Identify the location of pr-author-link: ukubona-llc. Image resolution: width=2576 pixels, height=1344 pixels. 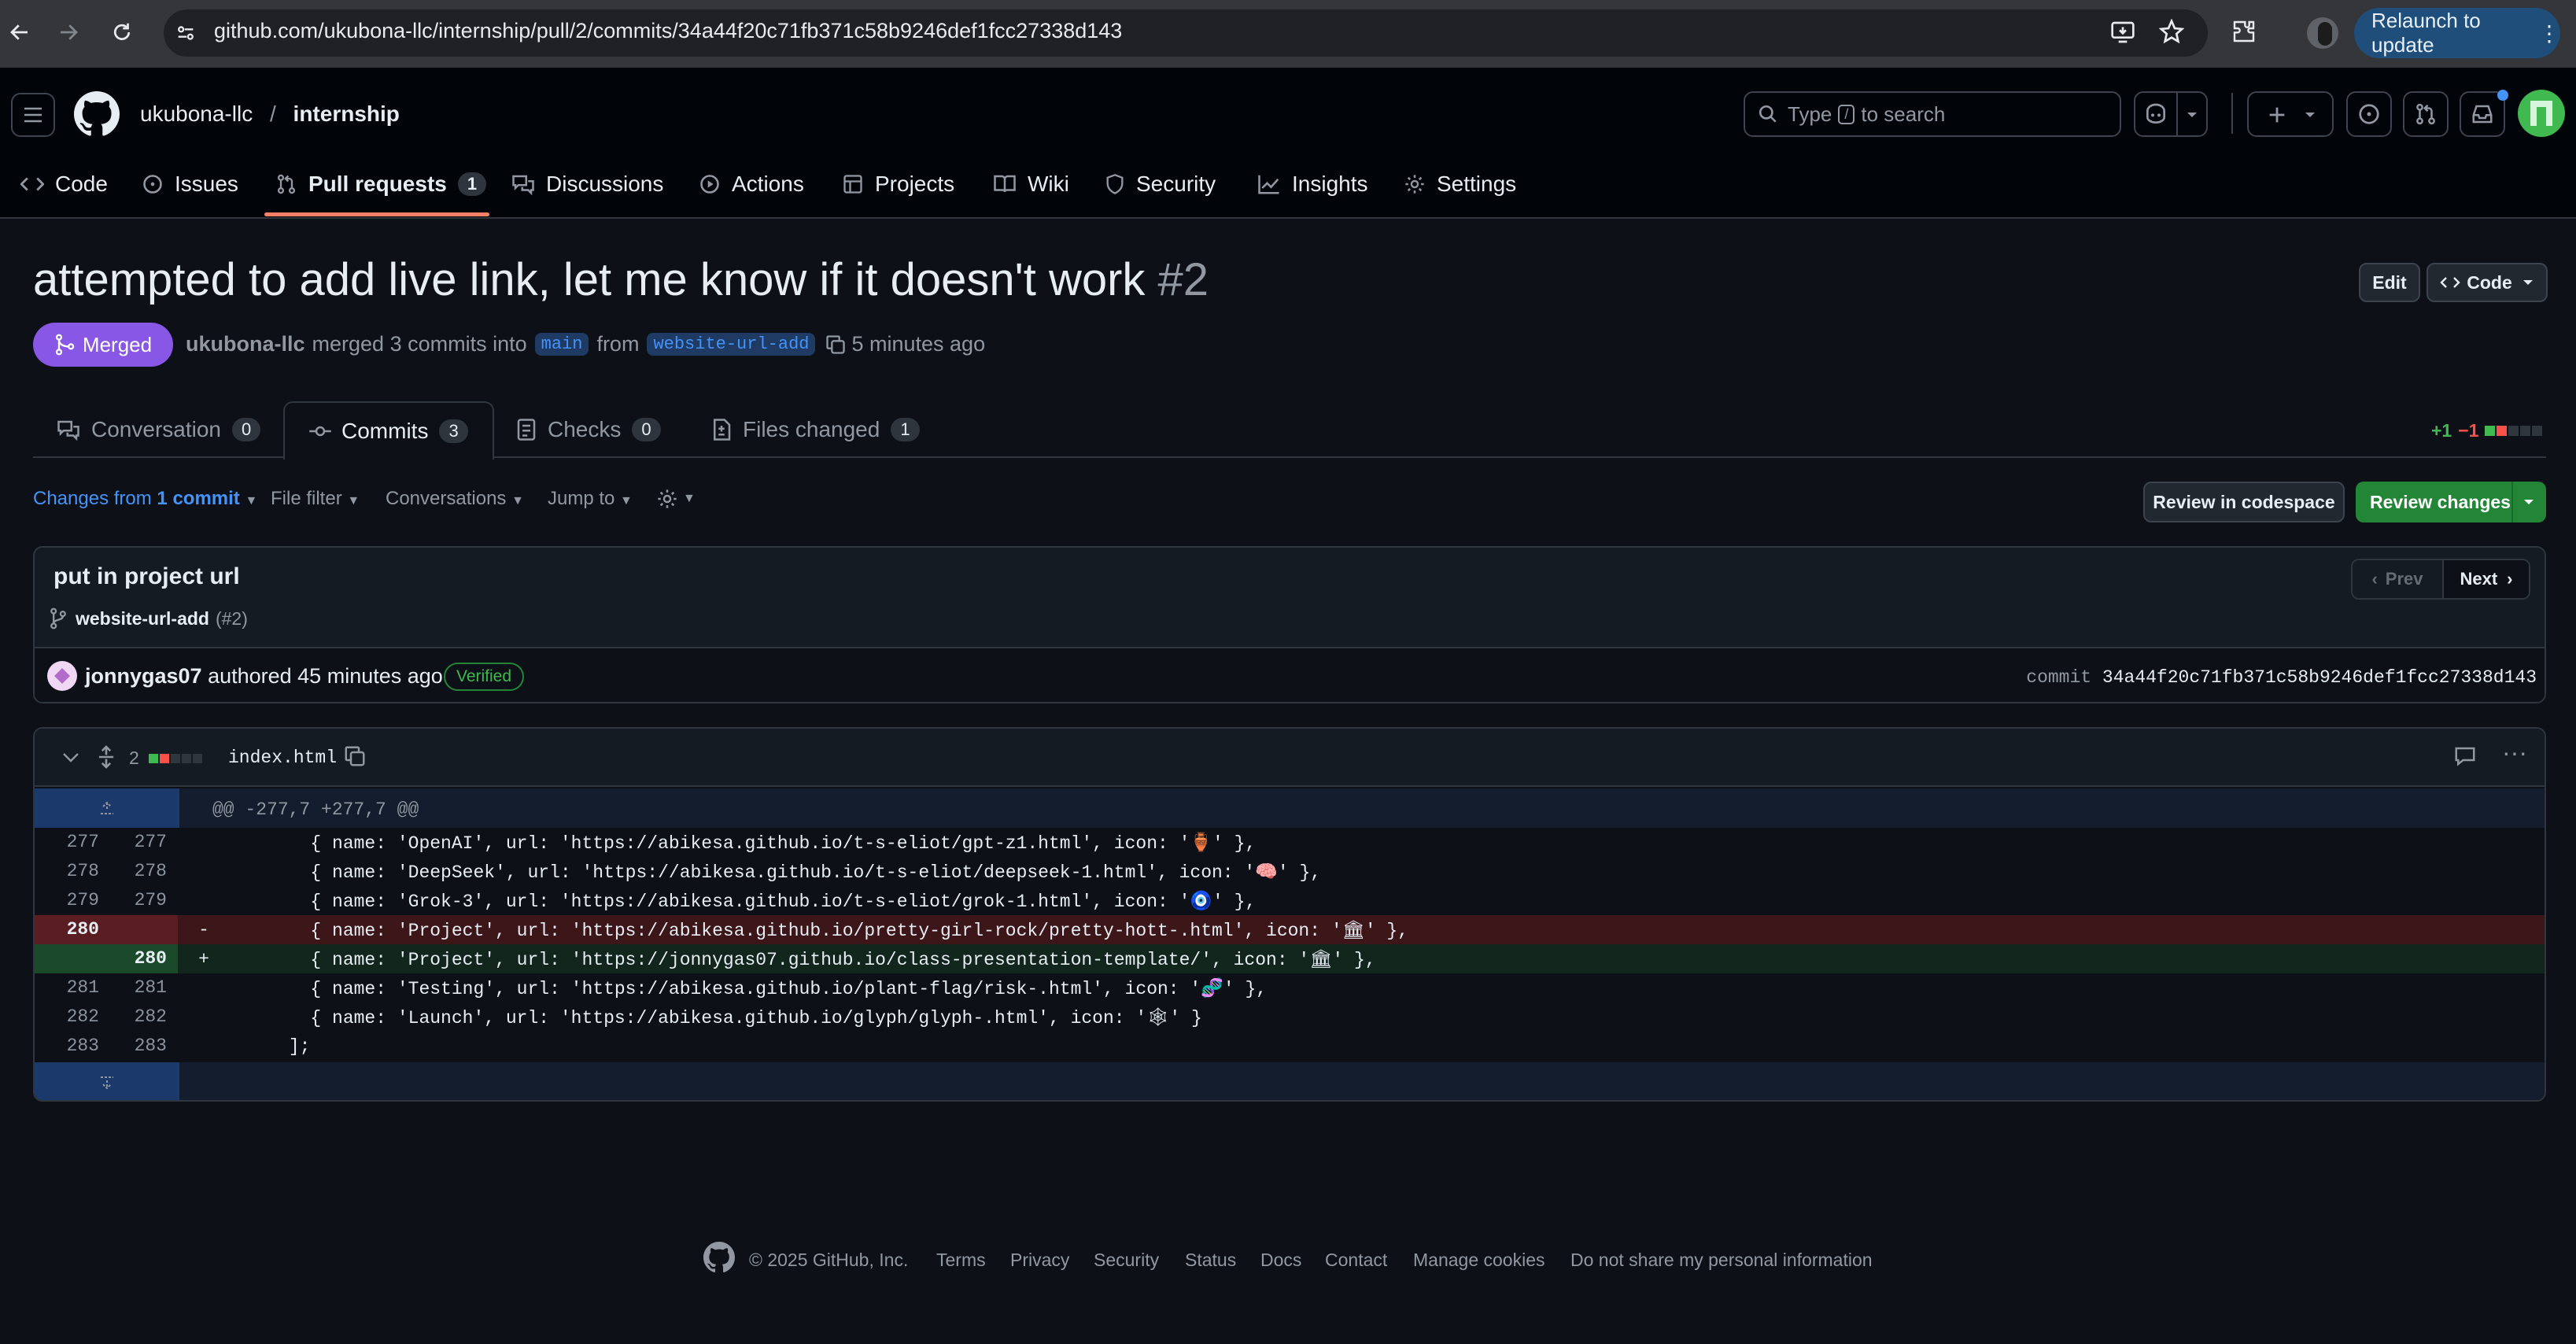
(245, 344).